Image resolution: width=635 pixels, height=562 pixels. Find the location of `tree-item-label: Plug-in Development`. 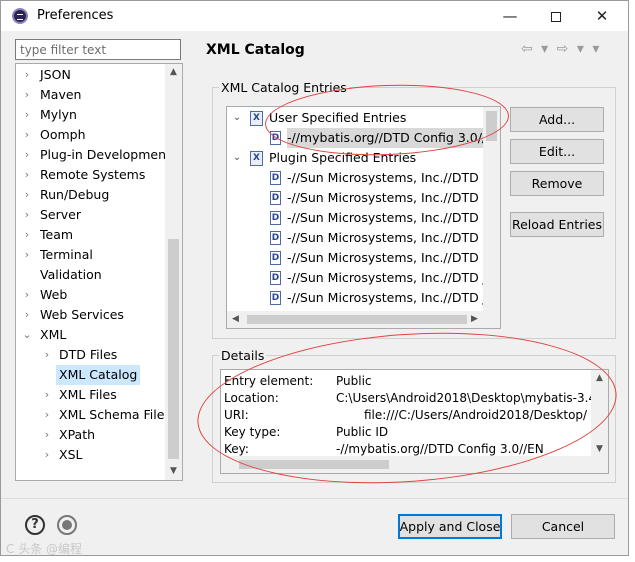

tree-item-label: Plug-in Development is located at coordinates (105, 154).